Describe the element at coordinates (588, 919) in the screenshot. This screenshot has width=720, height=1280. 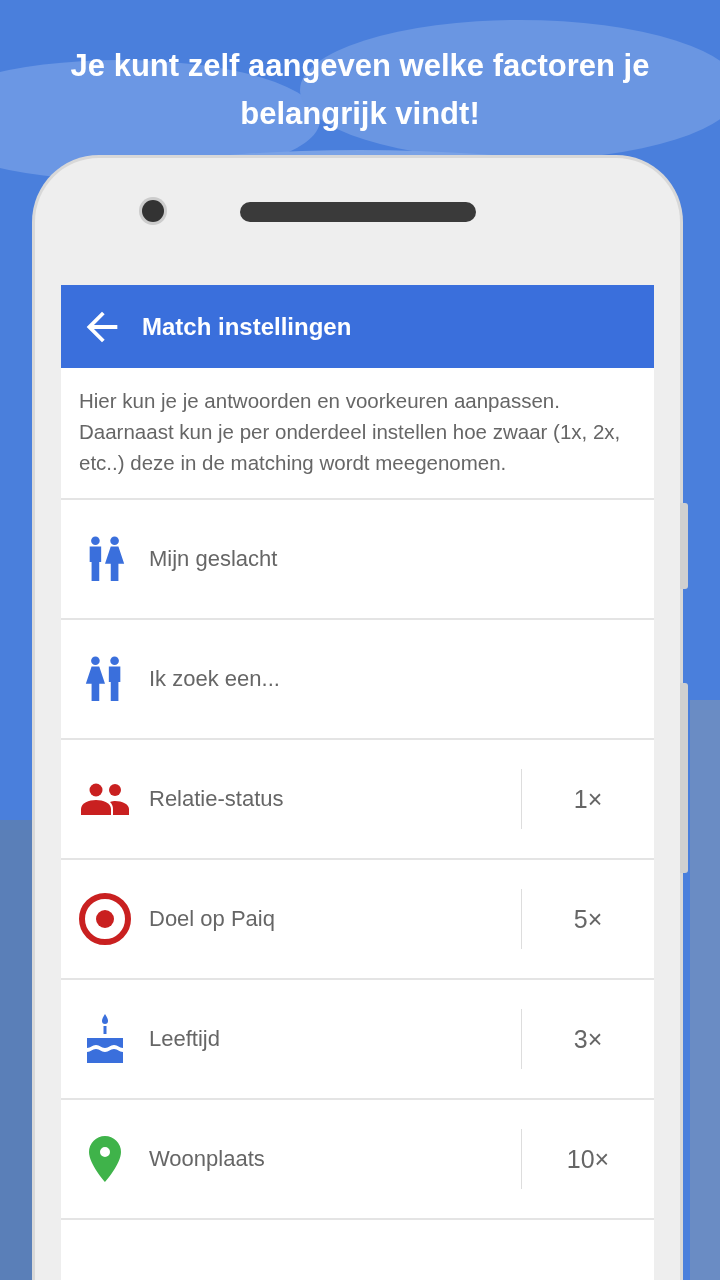
I see `weight-value: 5×` at that location.